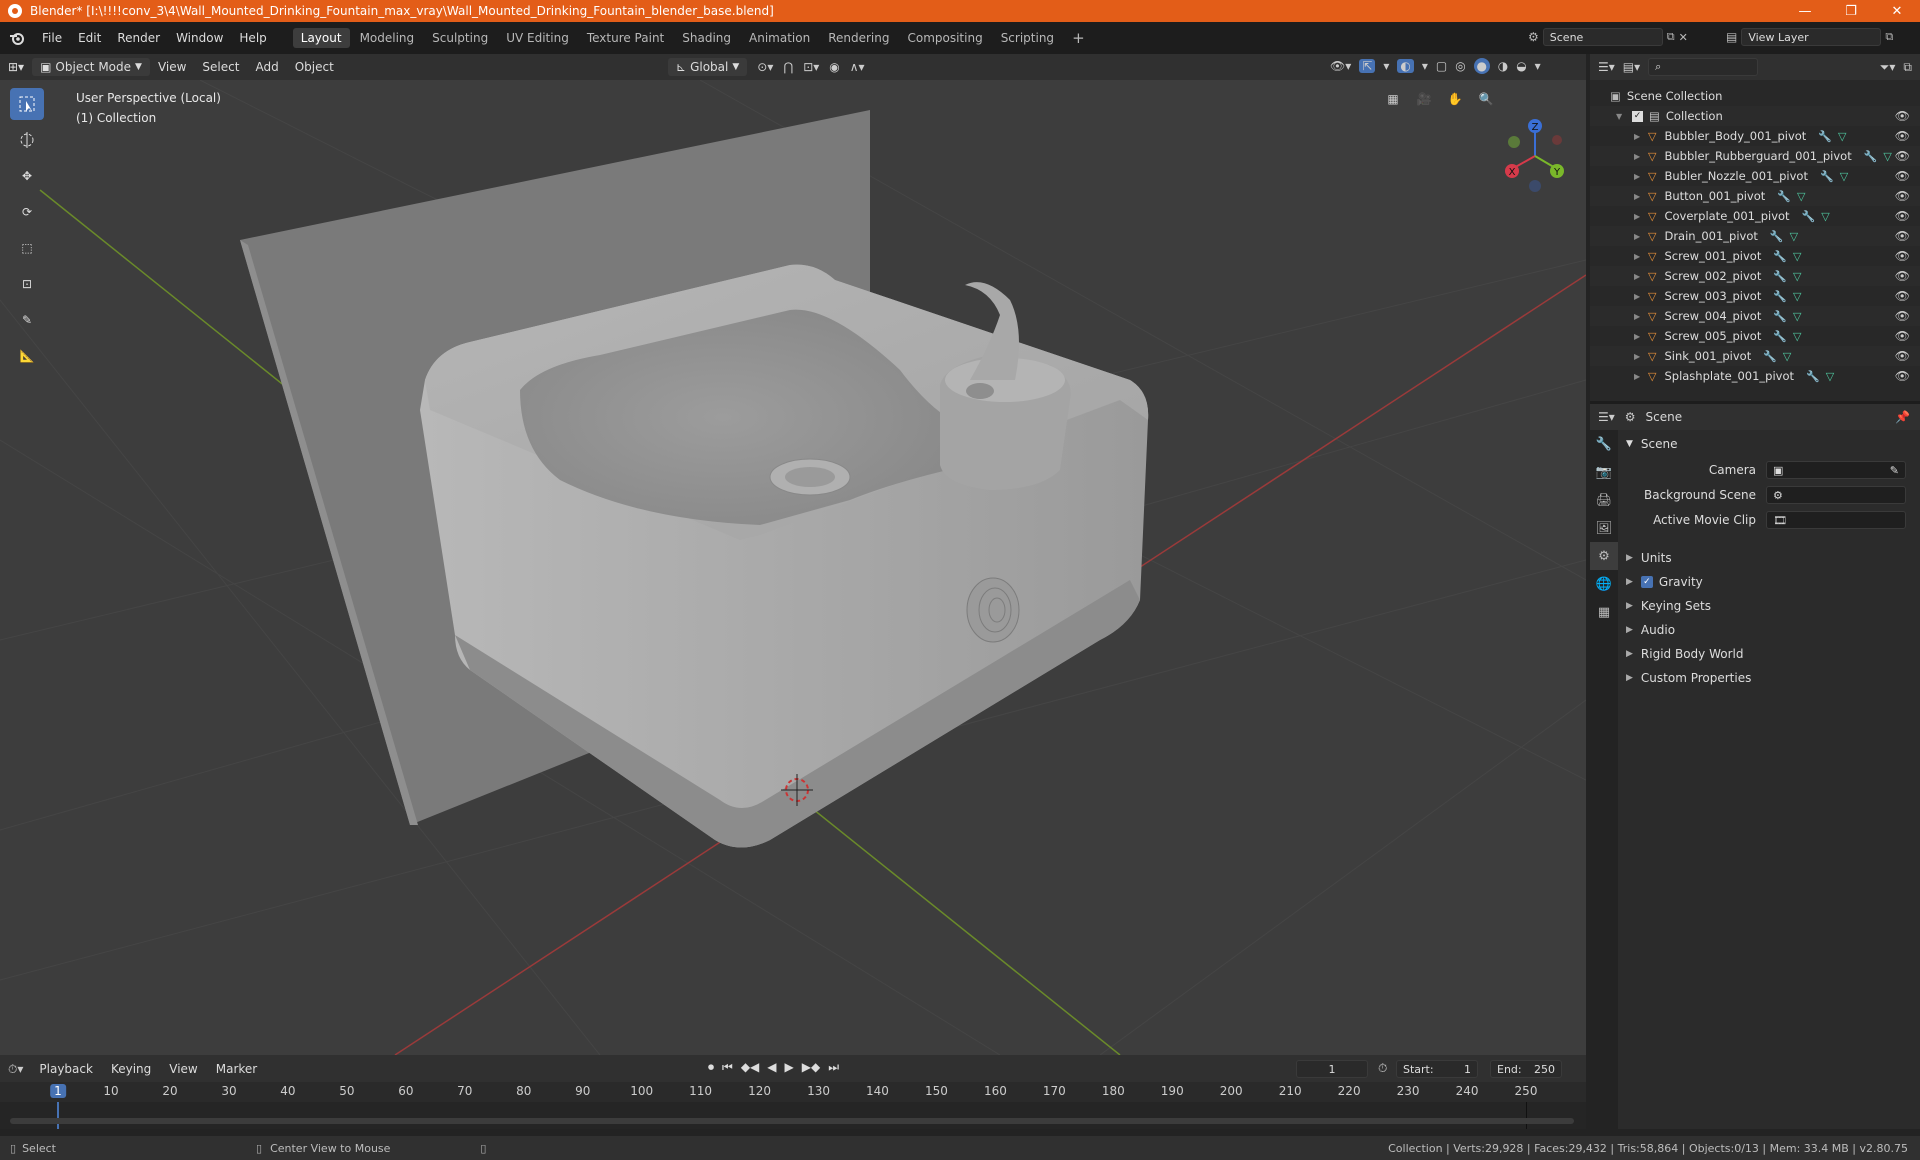 The image size is (1920, 1160). Describe the element at coordinates (27, 356) in the screenshot. I see `measure-tool: 📐` at that location.